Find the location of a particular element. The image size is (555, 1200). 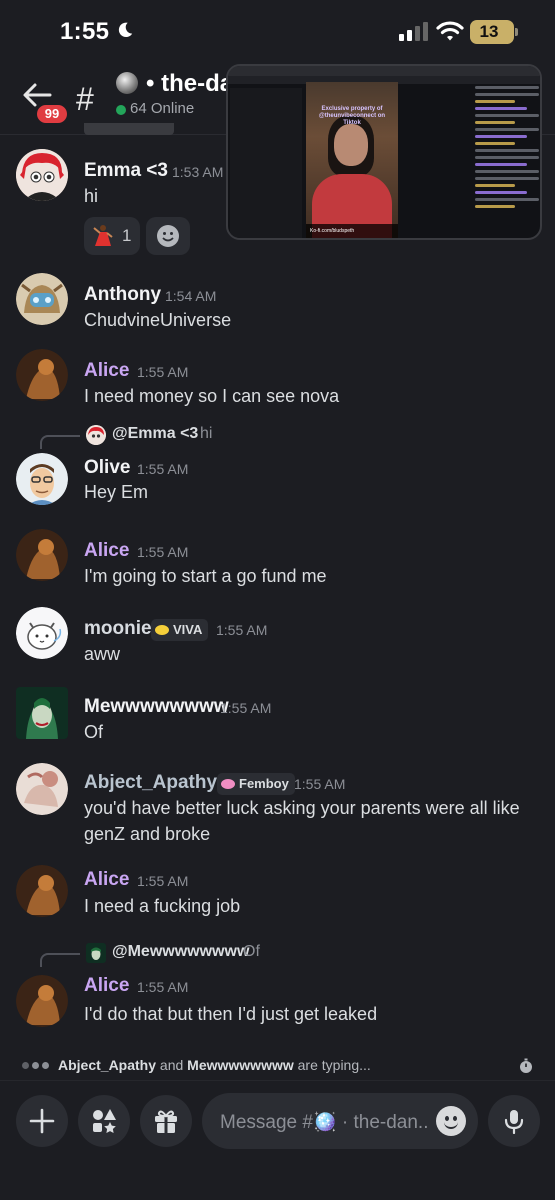

avatar-abject-apathy-icon is located at coordinates (42, 789).